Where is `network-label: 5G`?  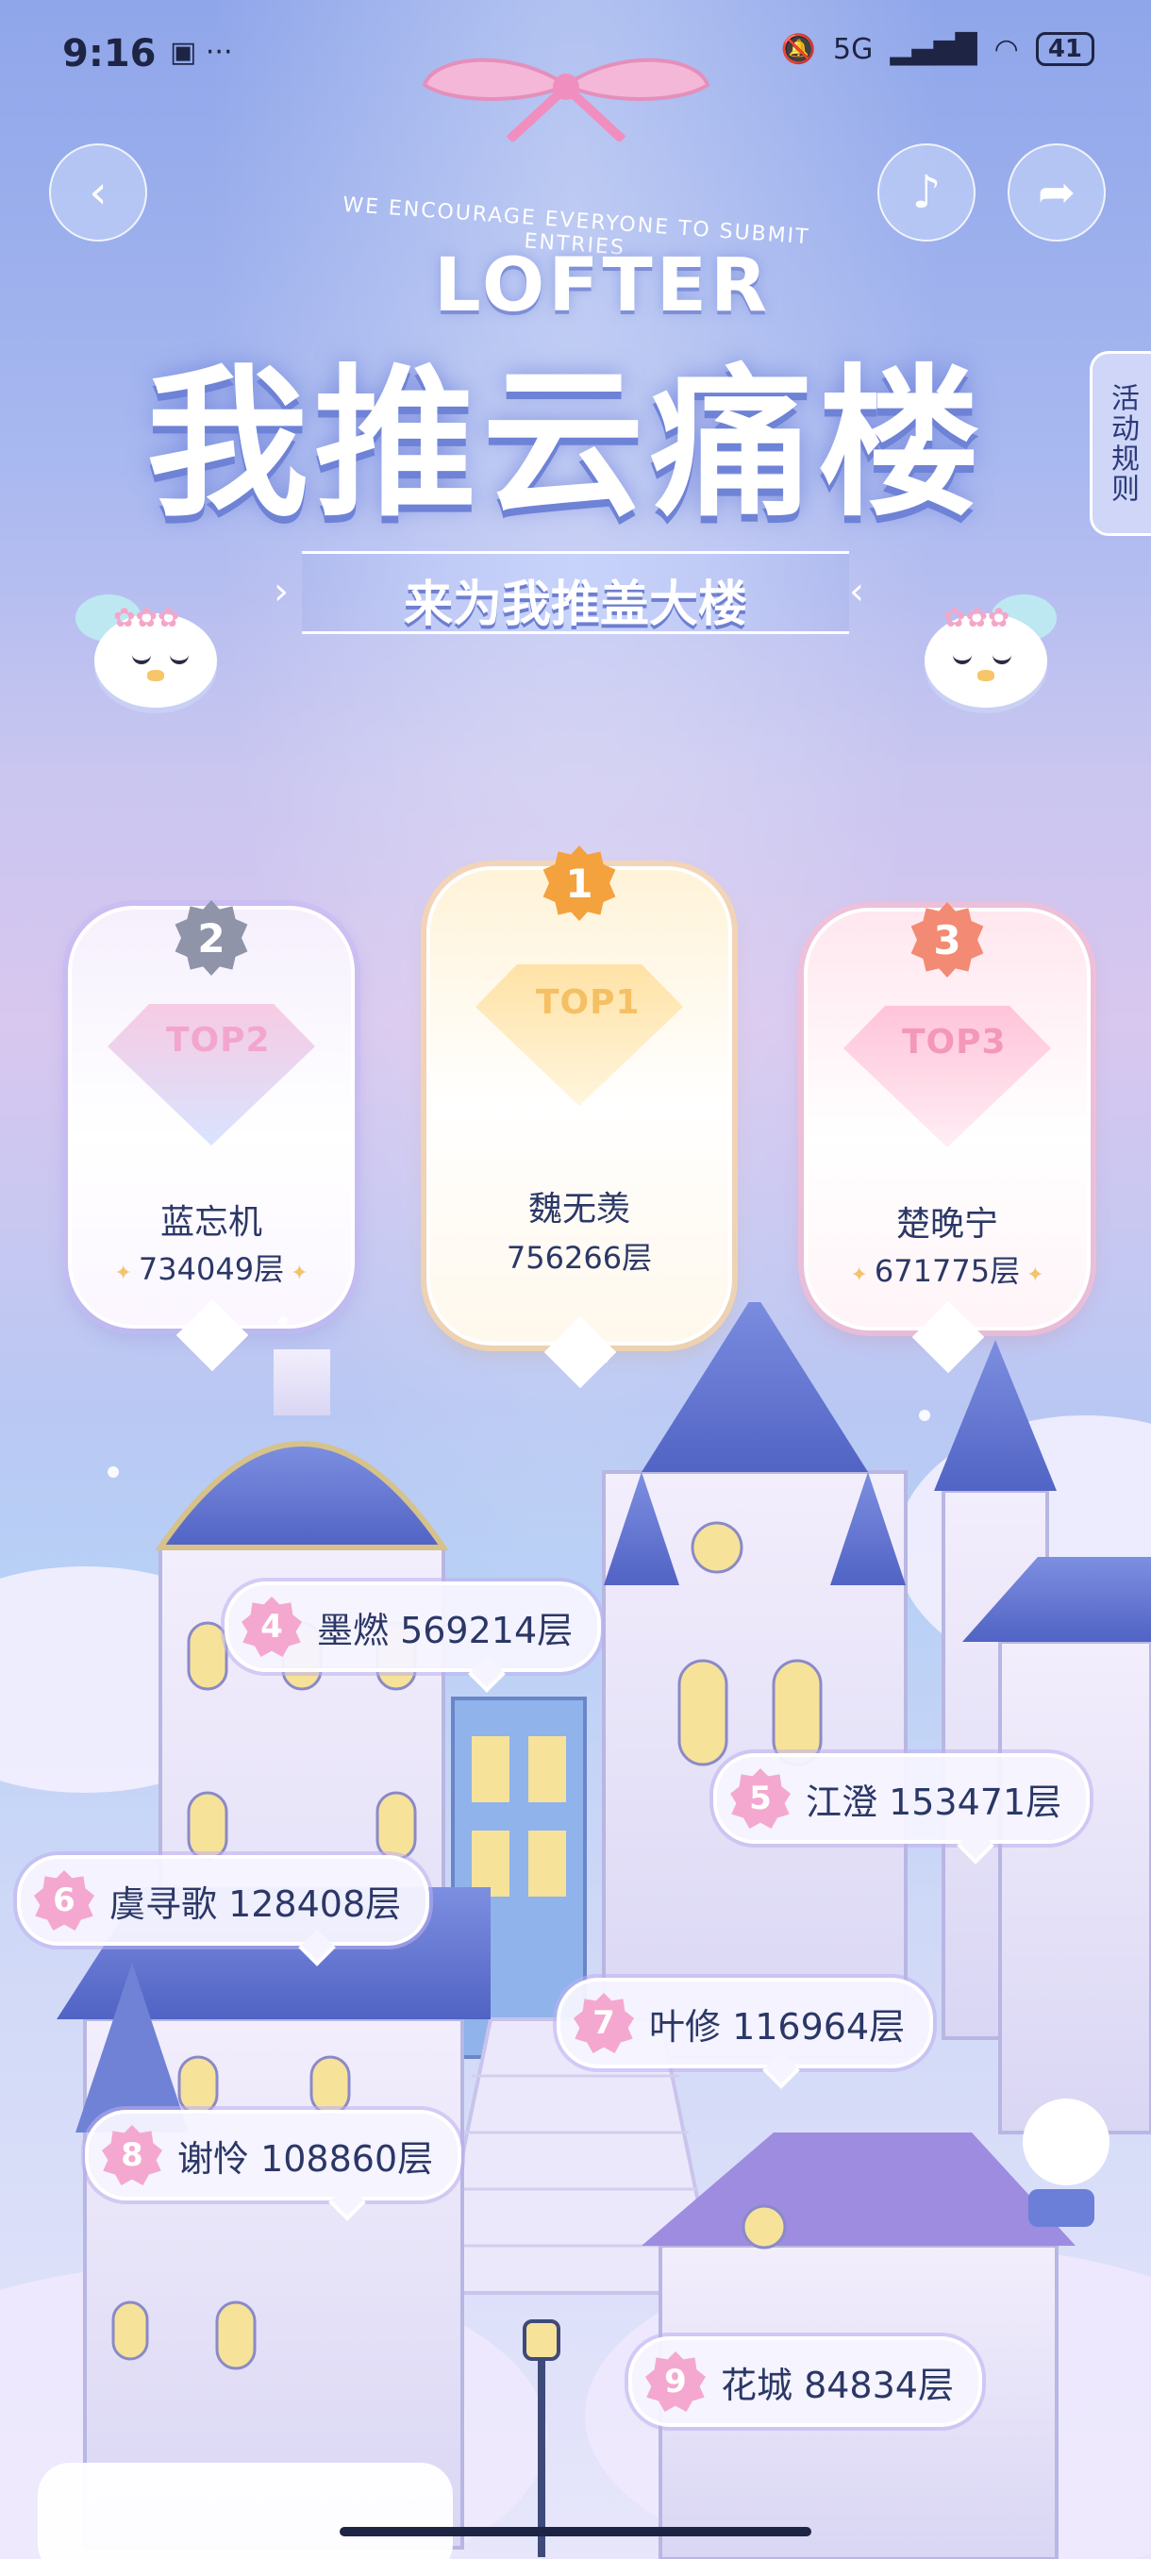 network-label: 5G is located at coordinates (853, 49).